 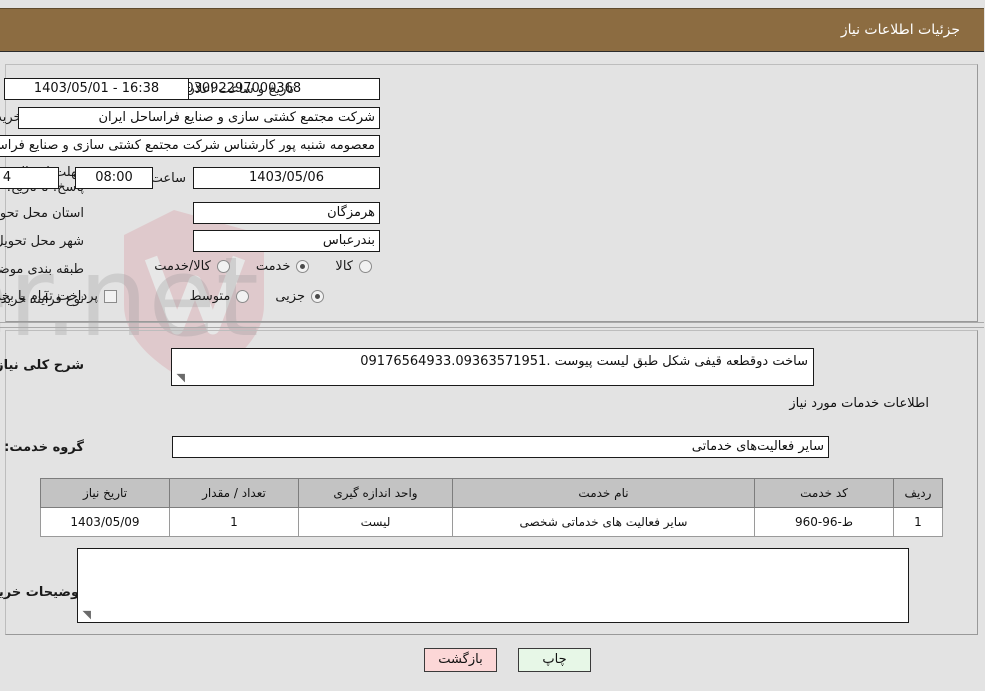 What do you see at coordinates (461, 660) in the screenshot?
I see `back-button: بازگشت` at bounding box center [461, 660].